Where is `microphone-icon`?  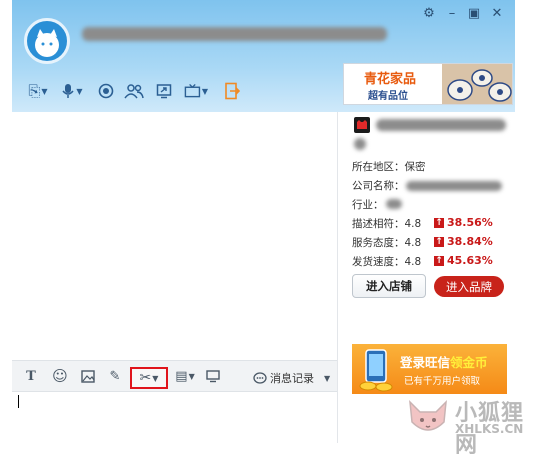
microphone-icon is located at coordinates (68, 91).